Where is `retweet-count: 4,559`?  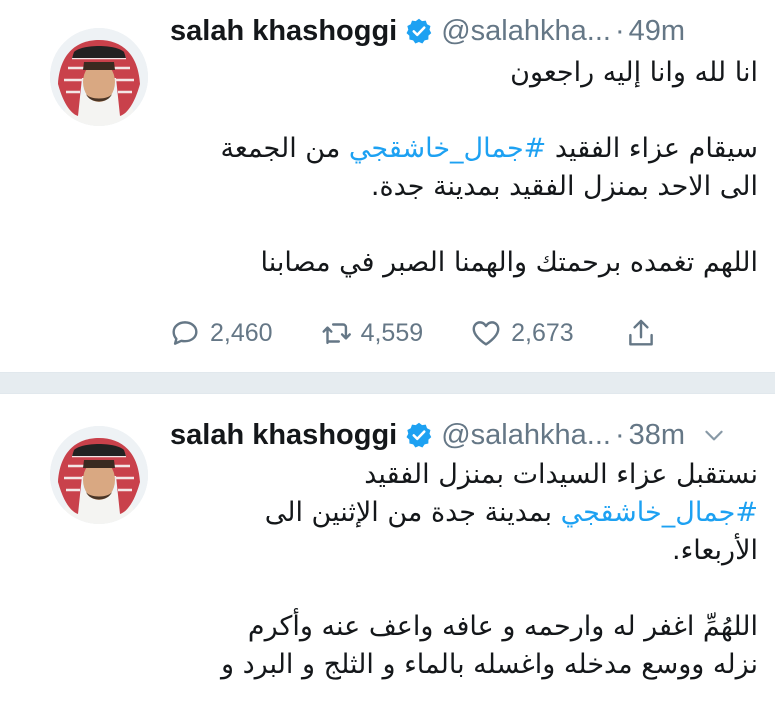
retweet-count: 4,559 is located at coordinates (392, 332).